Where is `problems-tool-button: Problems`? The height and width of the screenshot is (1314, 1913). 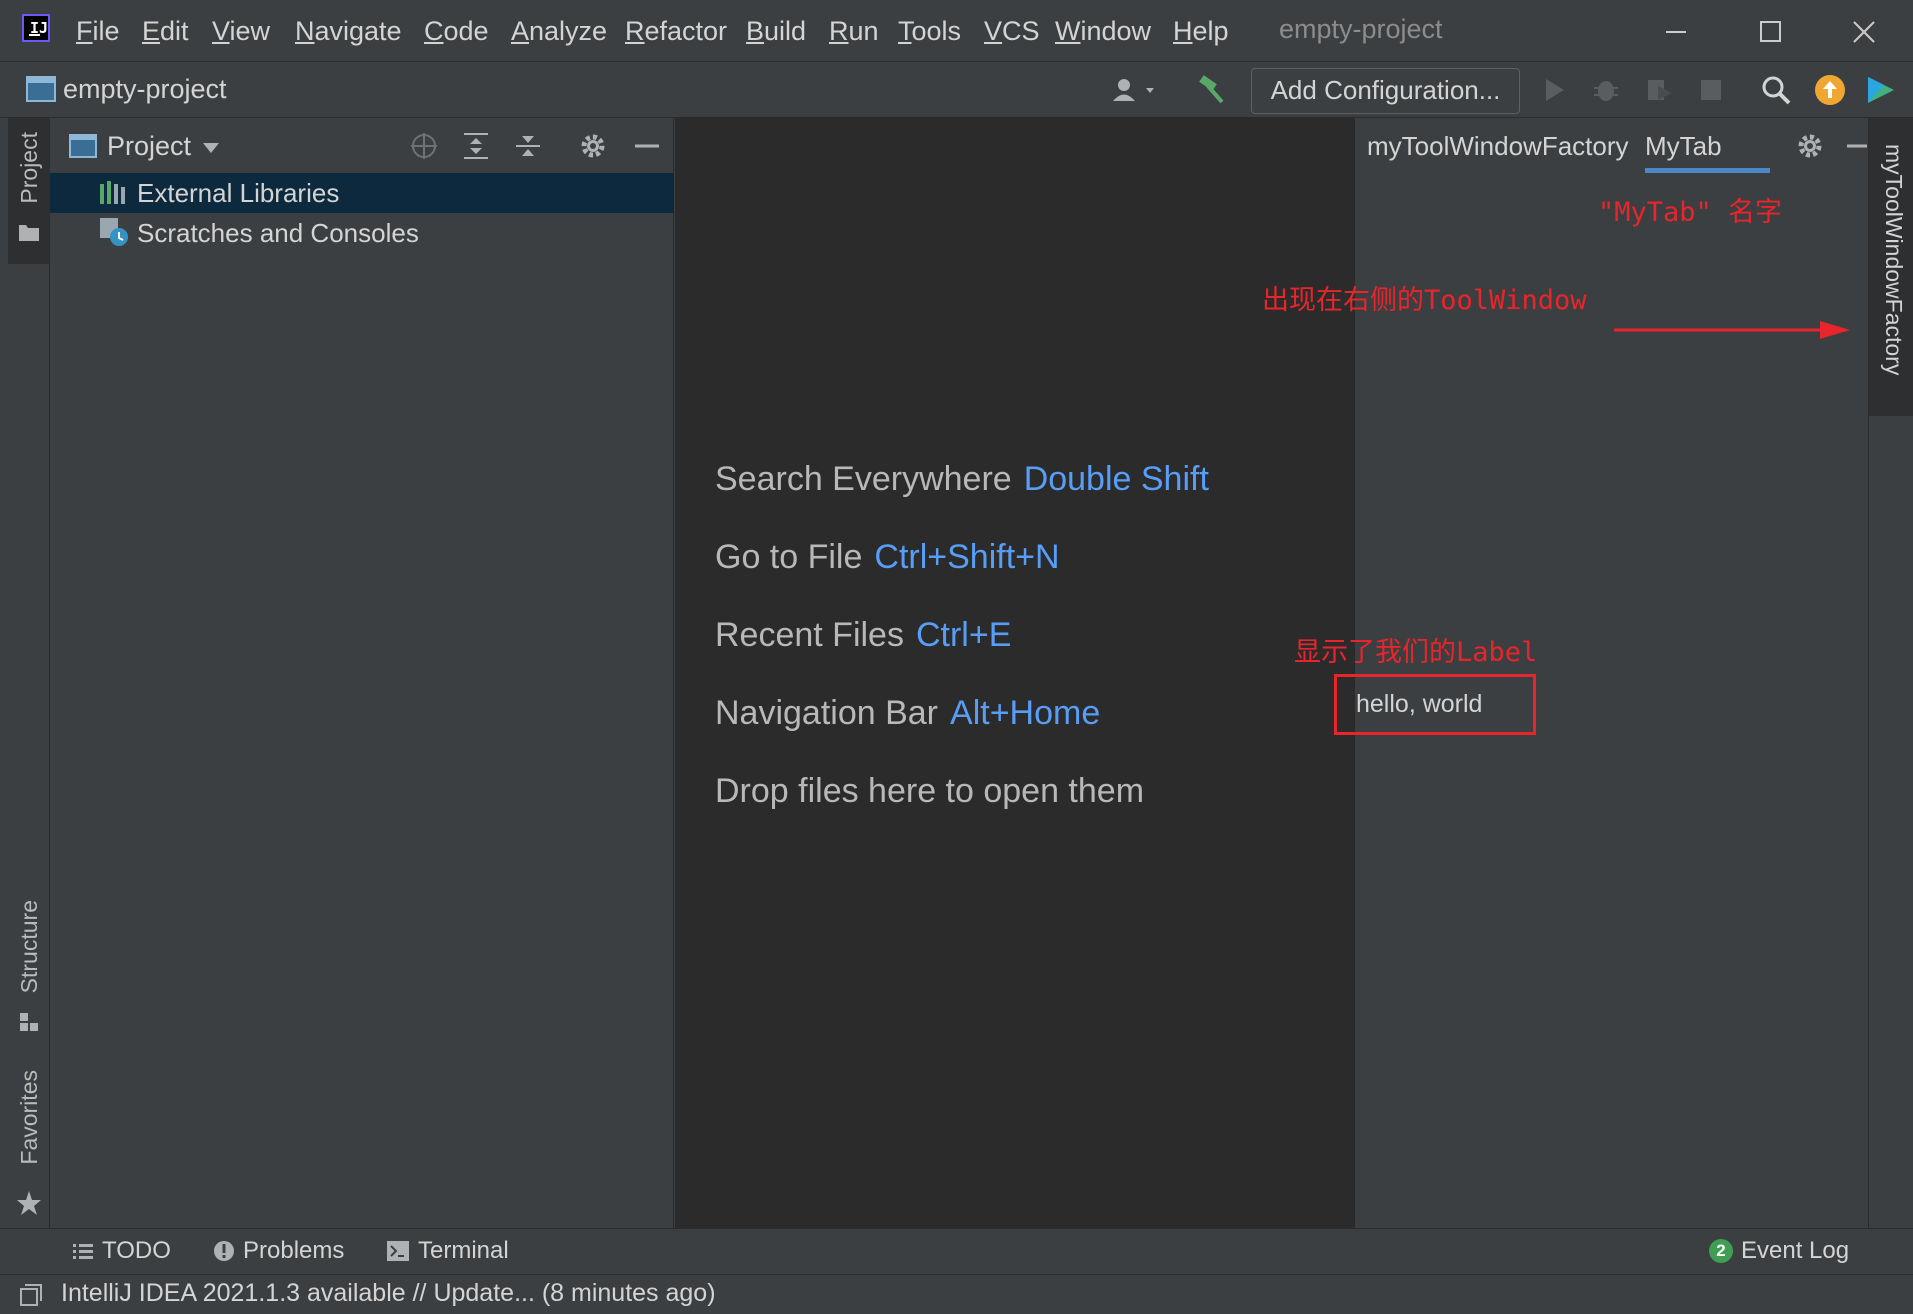 problems-tool-button: Problems is located at coordinates (278, 1251).